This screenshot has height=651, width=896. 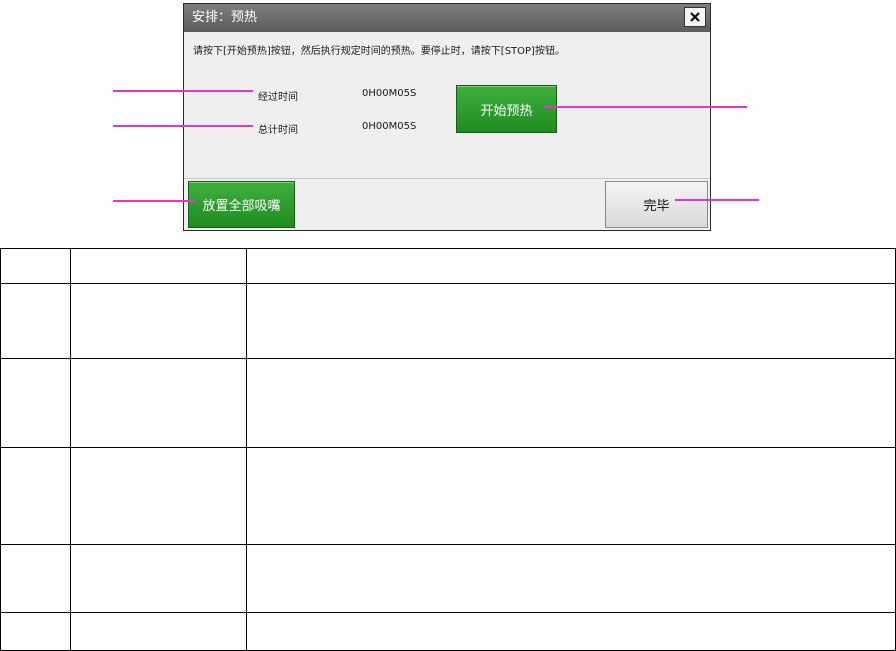 What do you see at coordinates (241, 204) in the screenshot?
I see `place-all-nozzles-button: 放置全部吸嘴` at bounding box center [241, 204].